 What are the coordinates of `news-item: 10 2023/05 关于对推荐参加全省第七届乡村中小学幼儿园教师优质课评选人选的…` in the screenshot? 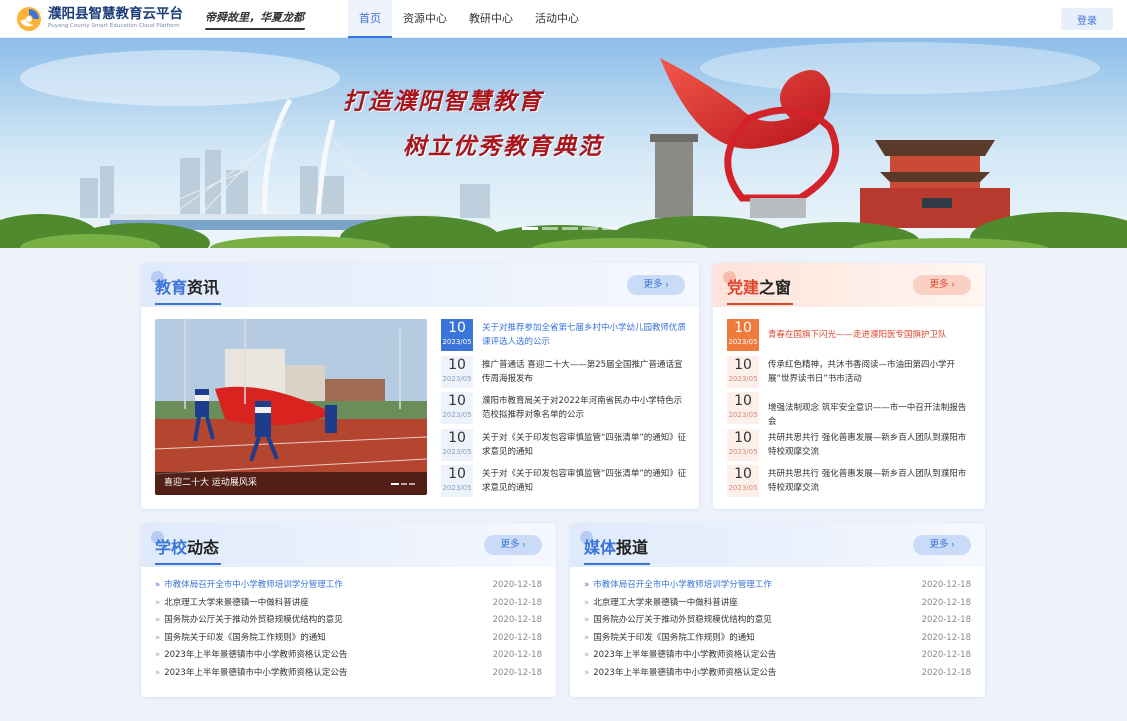 It's located at (566, 335).